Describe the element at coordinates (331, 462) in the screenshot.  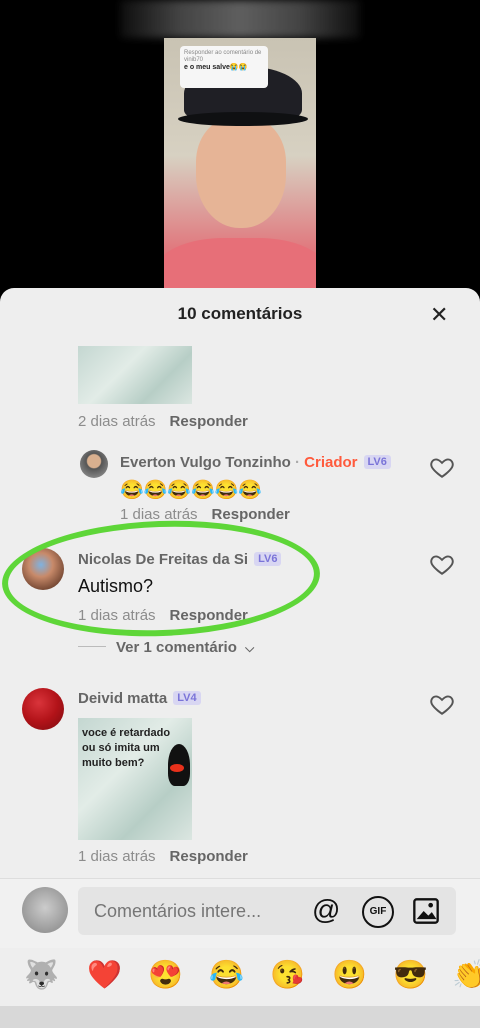
I see `creator-label: Criador` at that location.